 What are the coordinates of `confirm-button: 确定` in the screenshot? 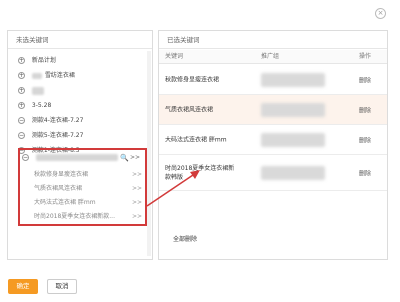 It's located at (23, 286).